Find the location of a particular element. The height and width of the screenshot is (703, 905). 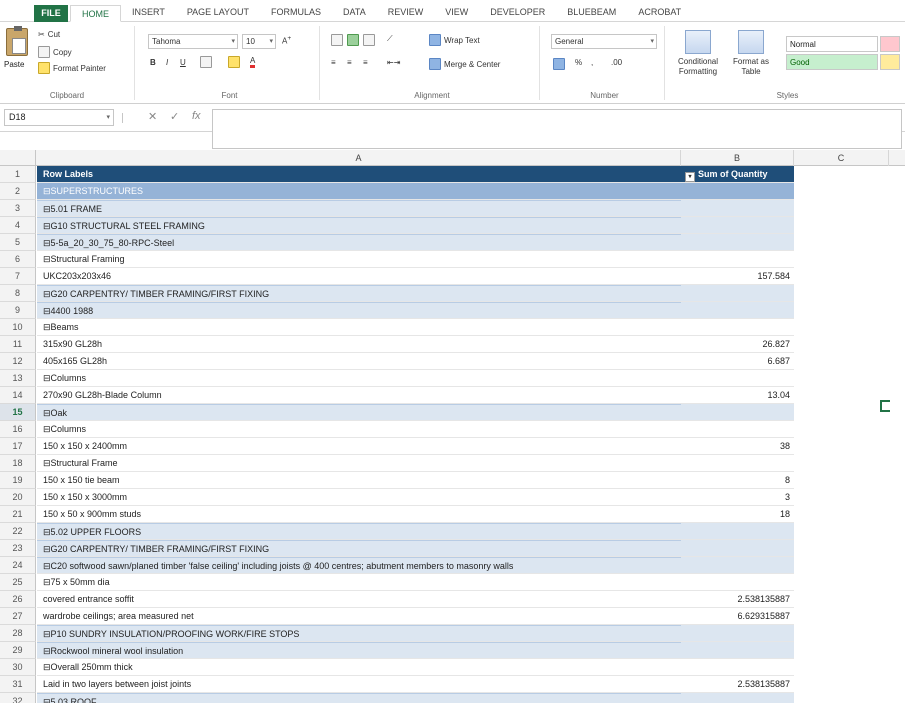

row-number: 31 is located at coordinates (18, 684).